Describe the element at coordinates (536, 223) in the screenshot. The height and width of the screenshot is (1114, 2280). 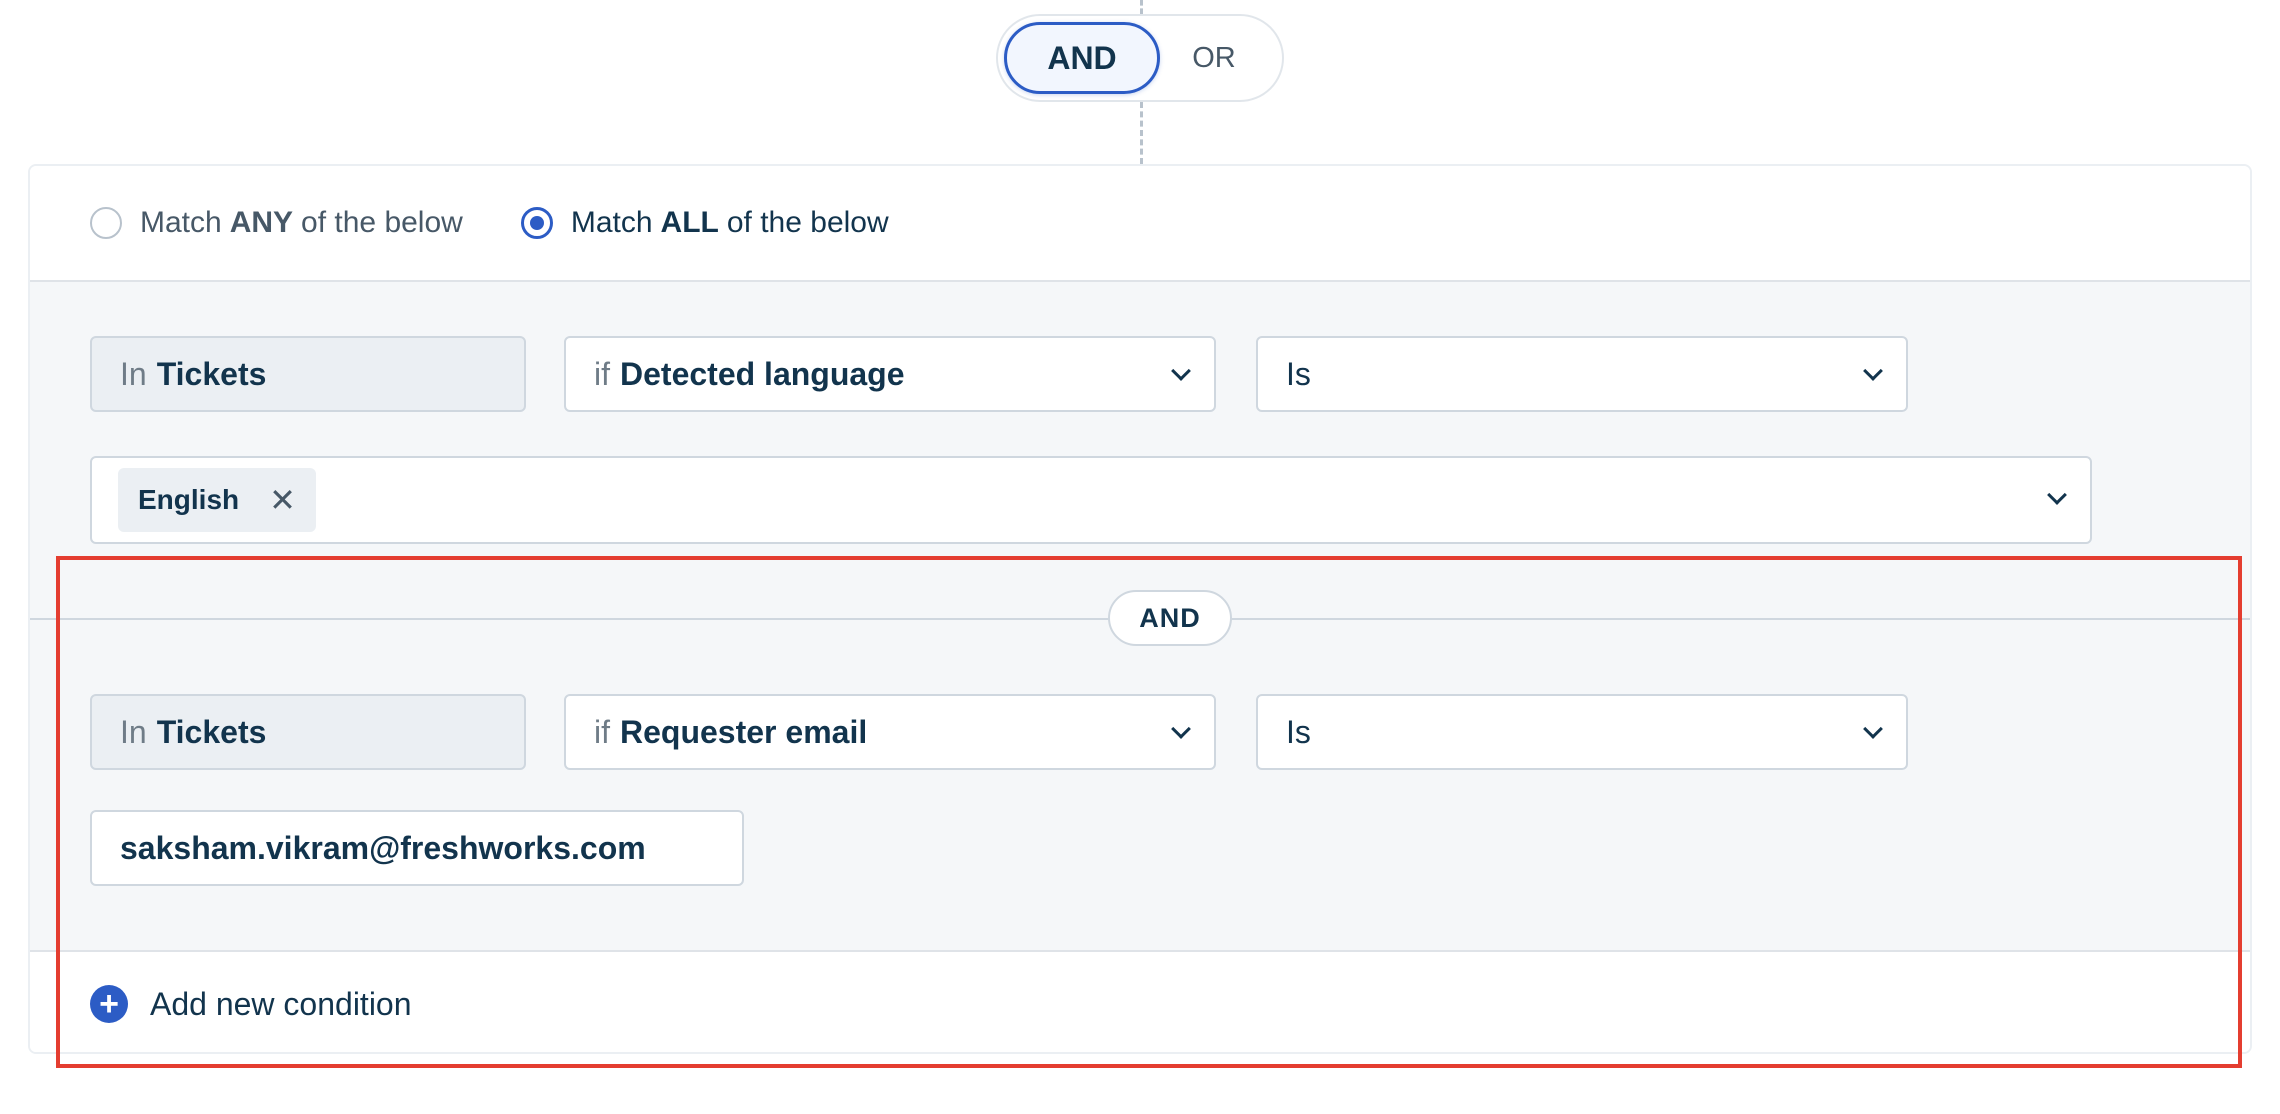
I see `match-all-radio` at that location.